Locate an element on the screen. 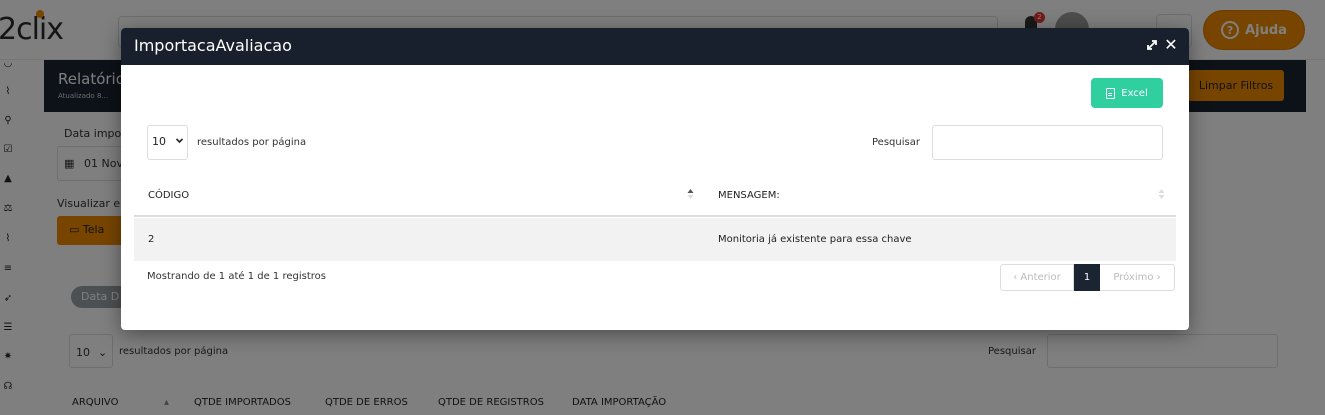  search-input is located at coordinates (1047, 142).